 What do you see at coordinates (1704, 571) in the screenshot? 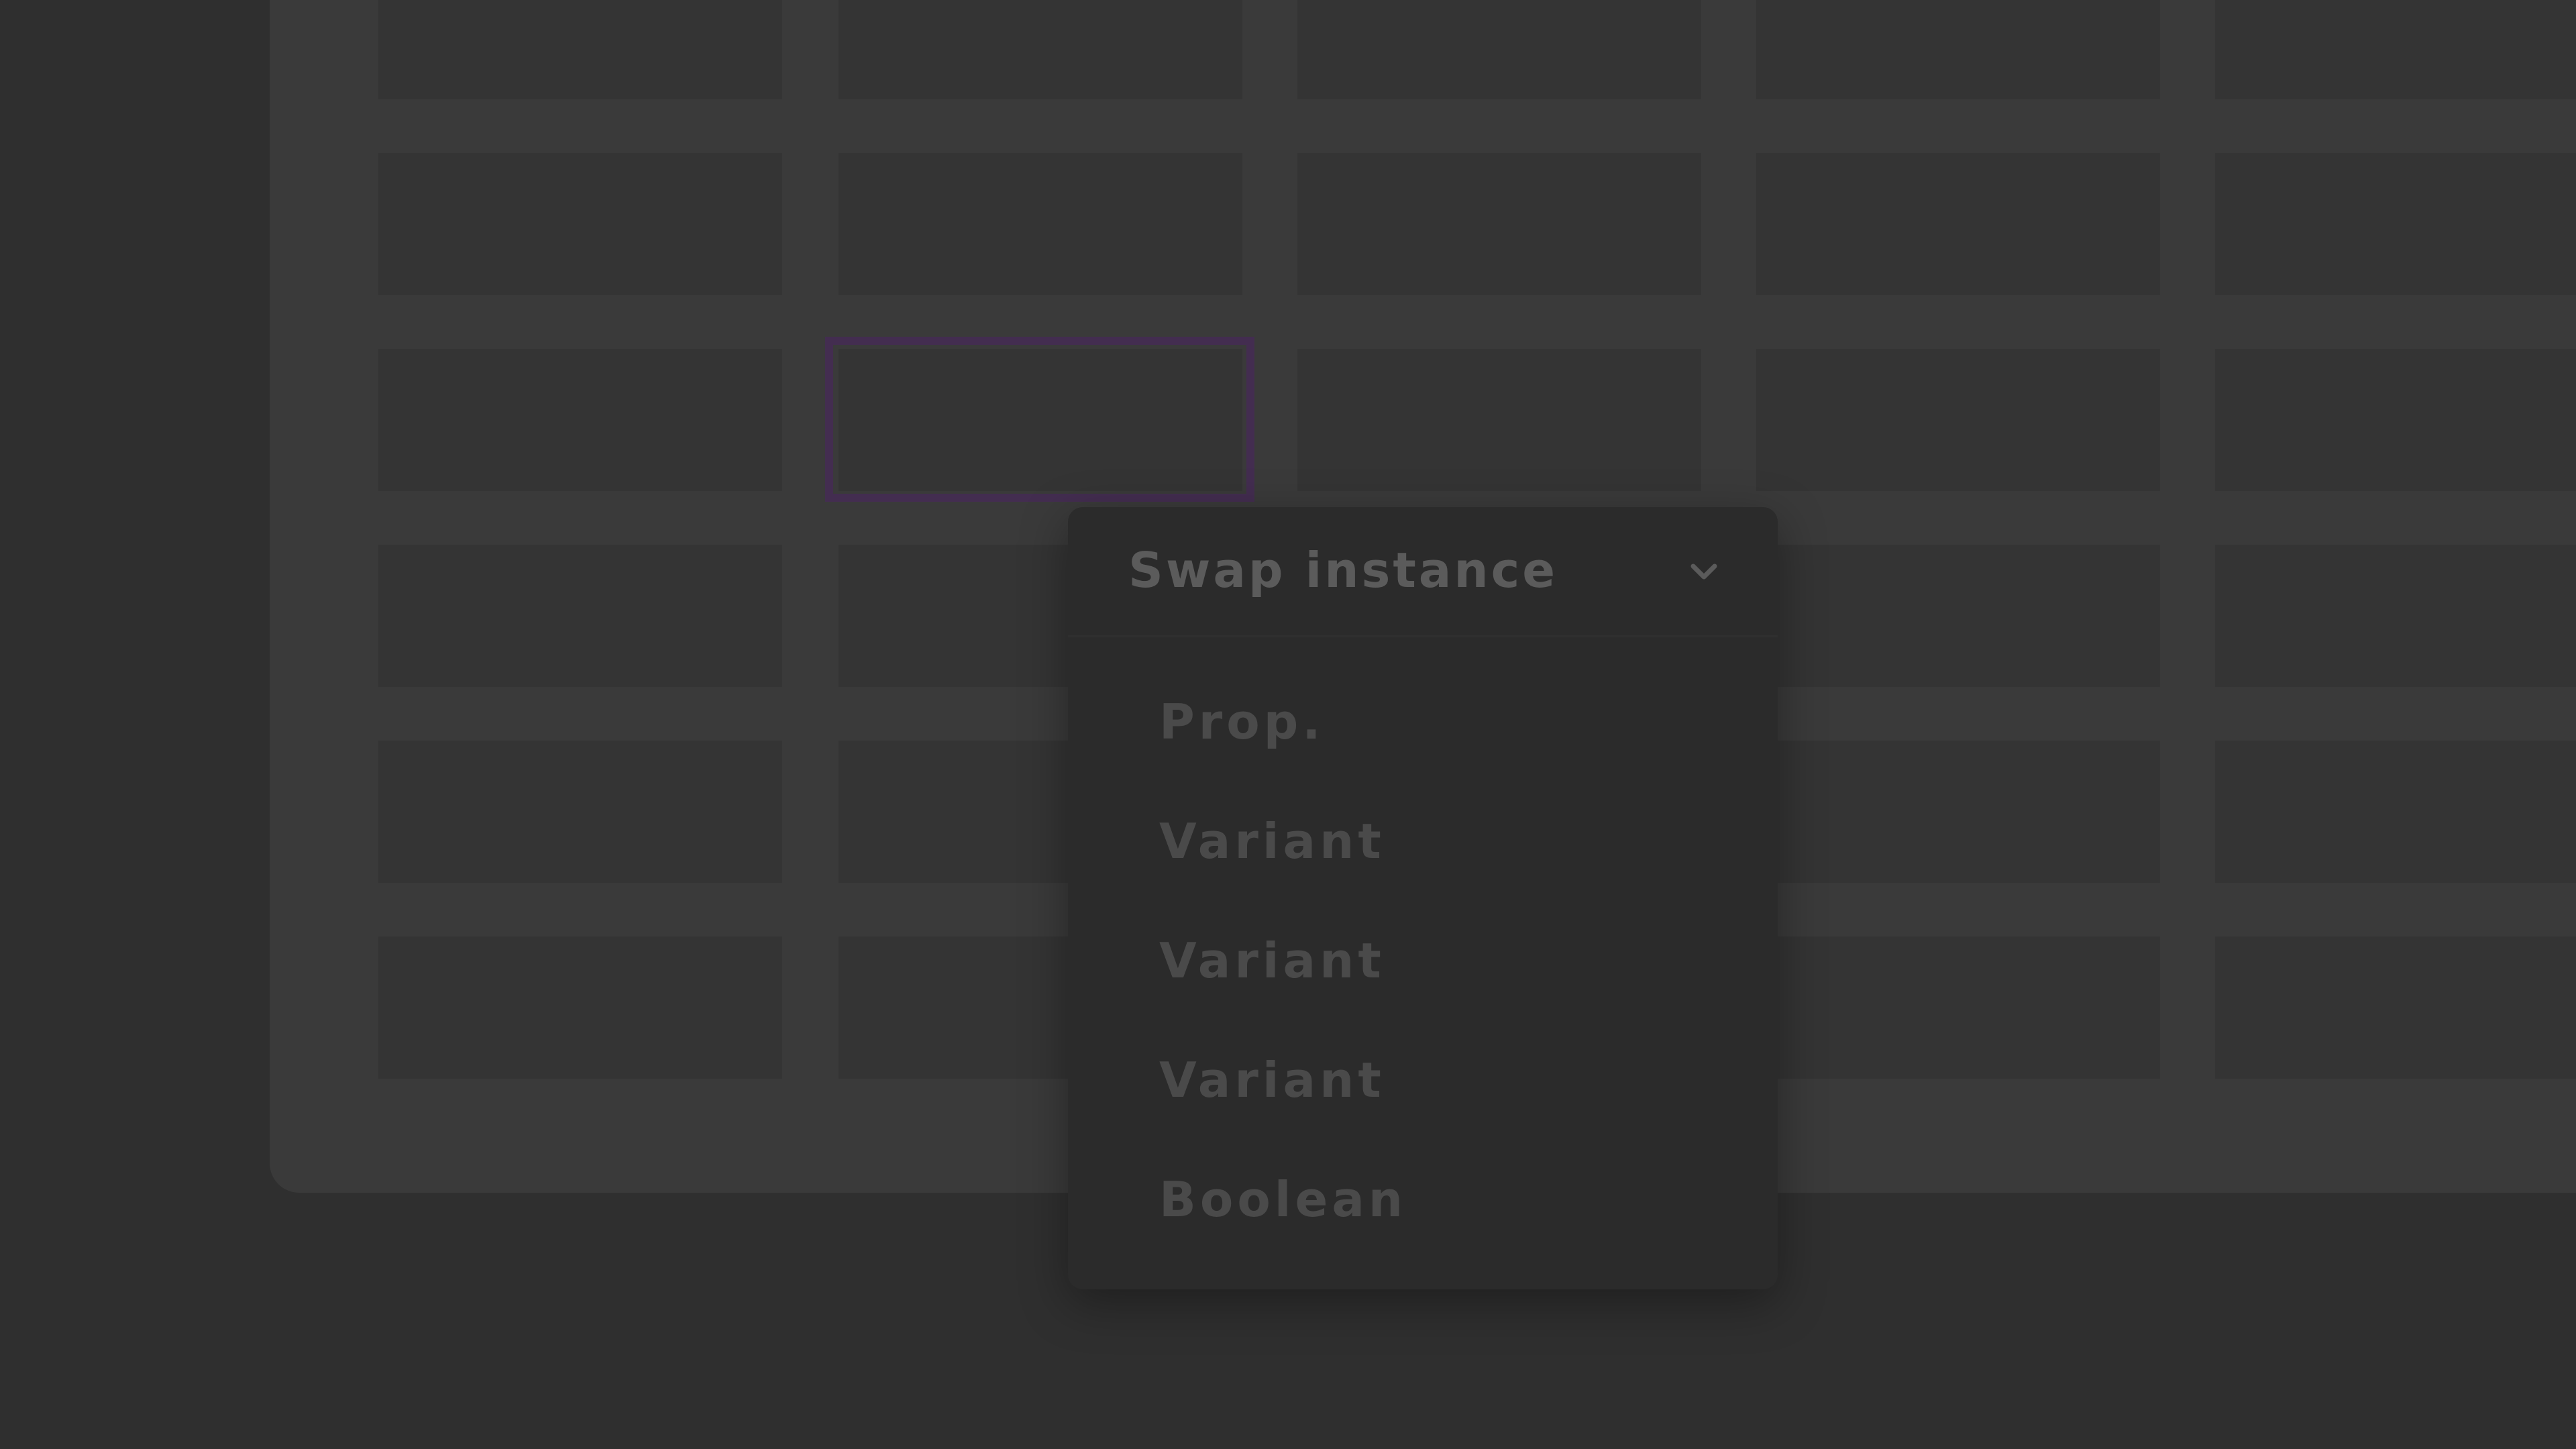
I see `chevron-down-icon` at bounding box center [1704, 571].